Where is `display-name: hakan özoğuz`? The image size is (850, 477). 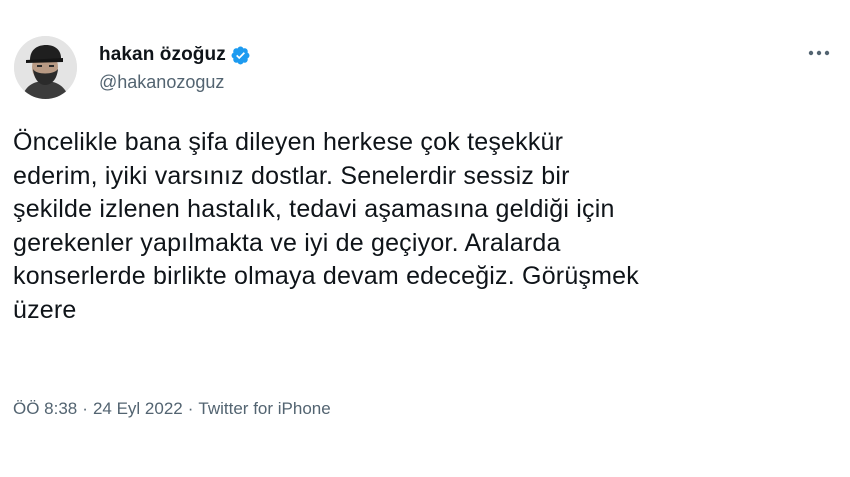
display-name: hakan özoğuz is located at coordinates (162, 55).